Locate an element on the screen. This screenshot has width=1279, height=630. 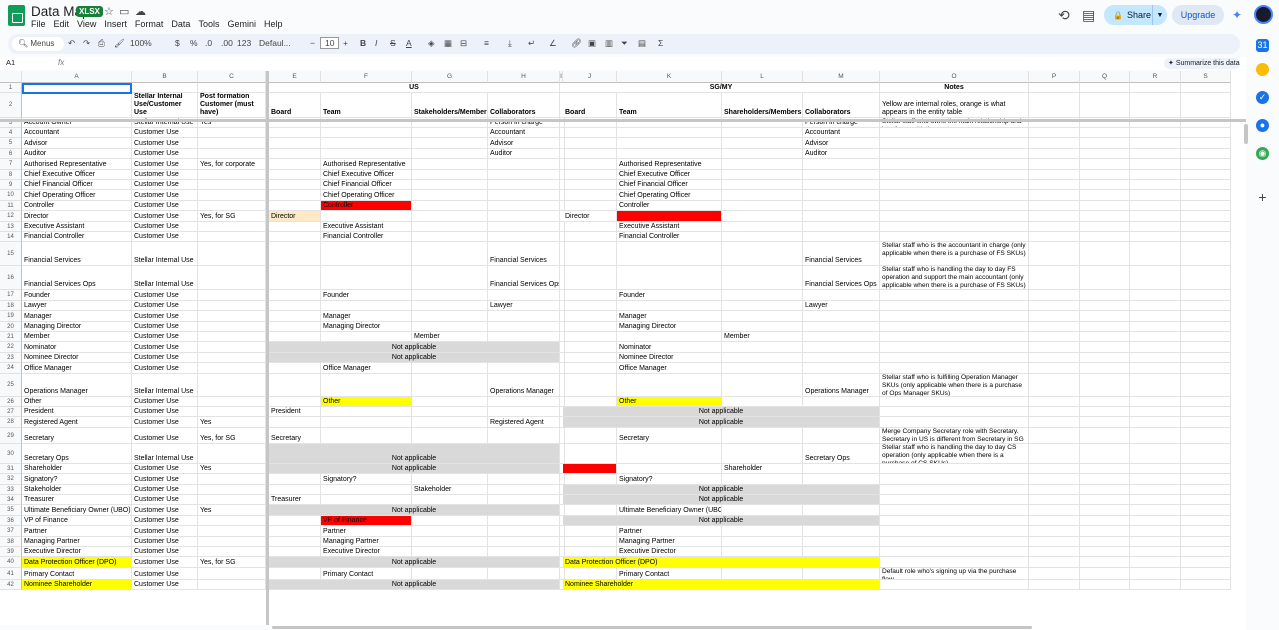
row-header-11: 11 is located at coordinates (11, 206).